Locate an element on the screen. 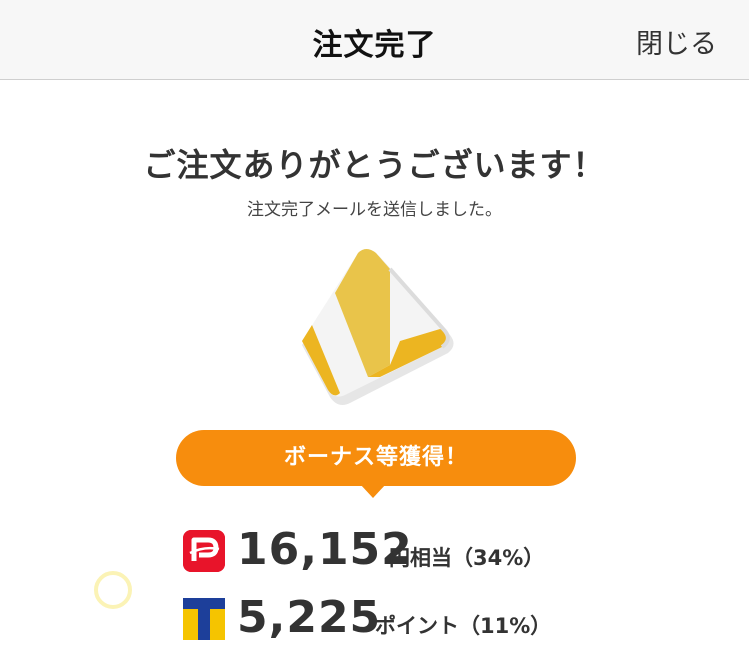 The height and width of the screenshot is (655, 749). close-button: 閉じる is located at coordinates (676, 41).